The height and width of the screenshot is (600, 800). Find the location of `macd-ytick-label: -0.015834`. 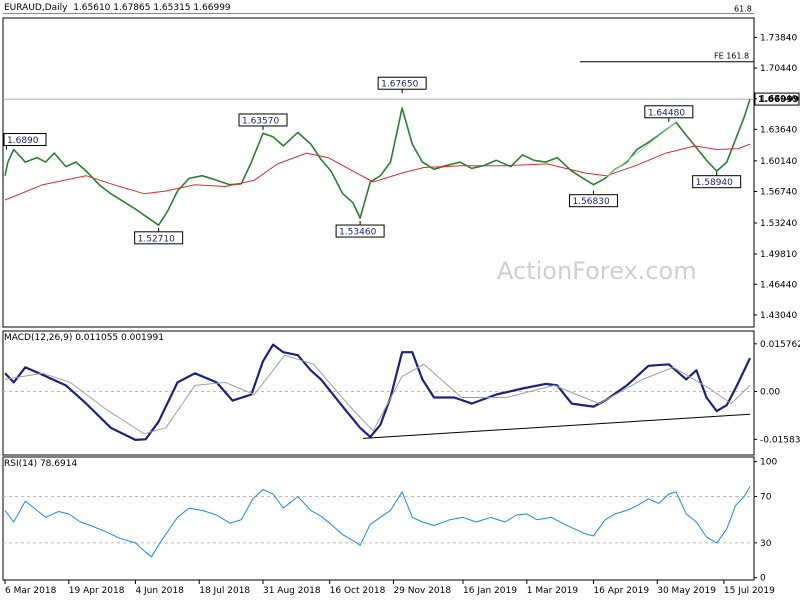

macd-ytick-label: -0.015834 is located at coordinates (780, 440).